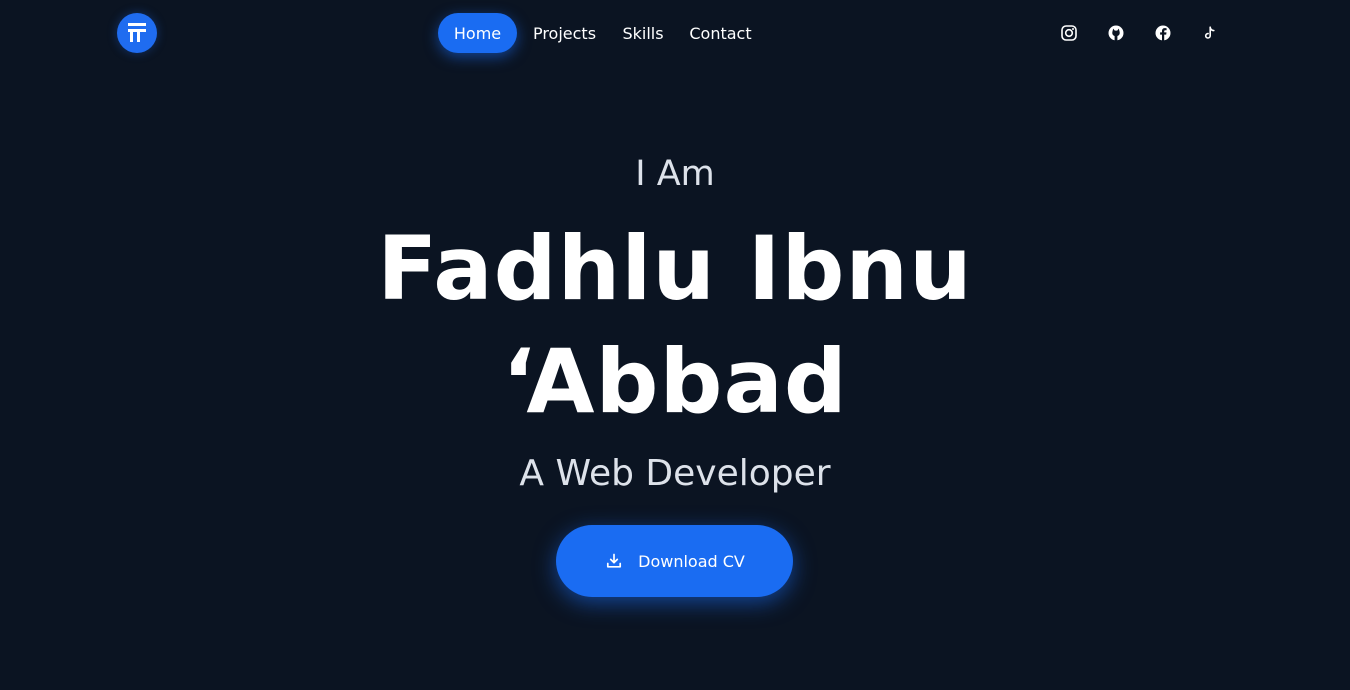 The height and width of the screenshot is (690, 1350). What do you see at coordinates (1069, 33) in the screenshot?
I see `instagram-icon` at bounding box center [1069, 33].